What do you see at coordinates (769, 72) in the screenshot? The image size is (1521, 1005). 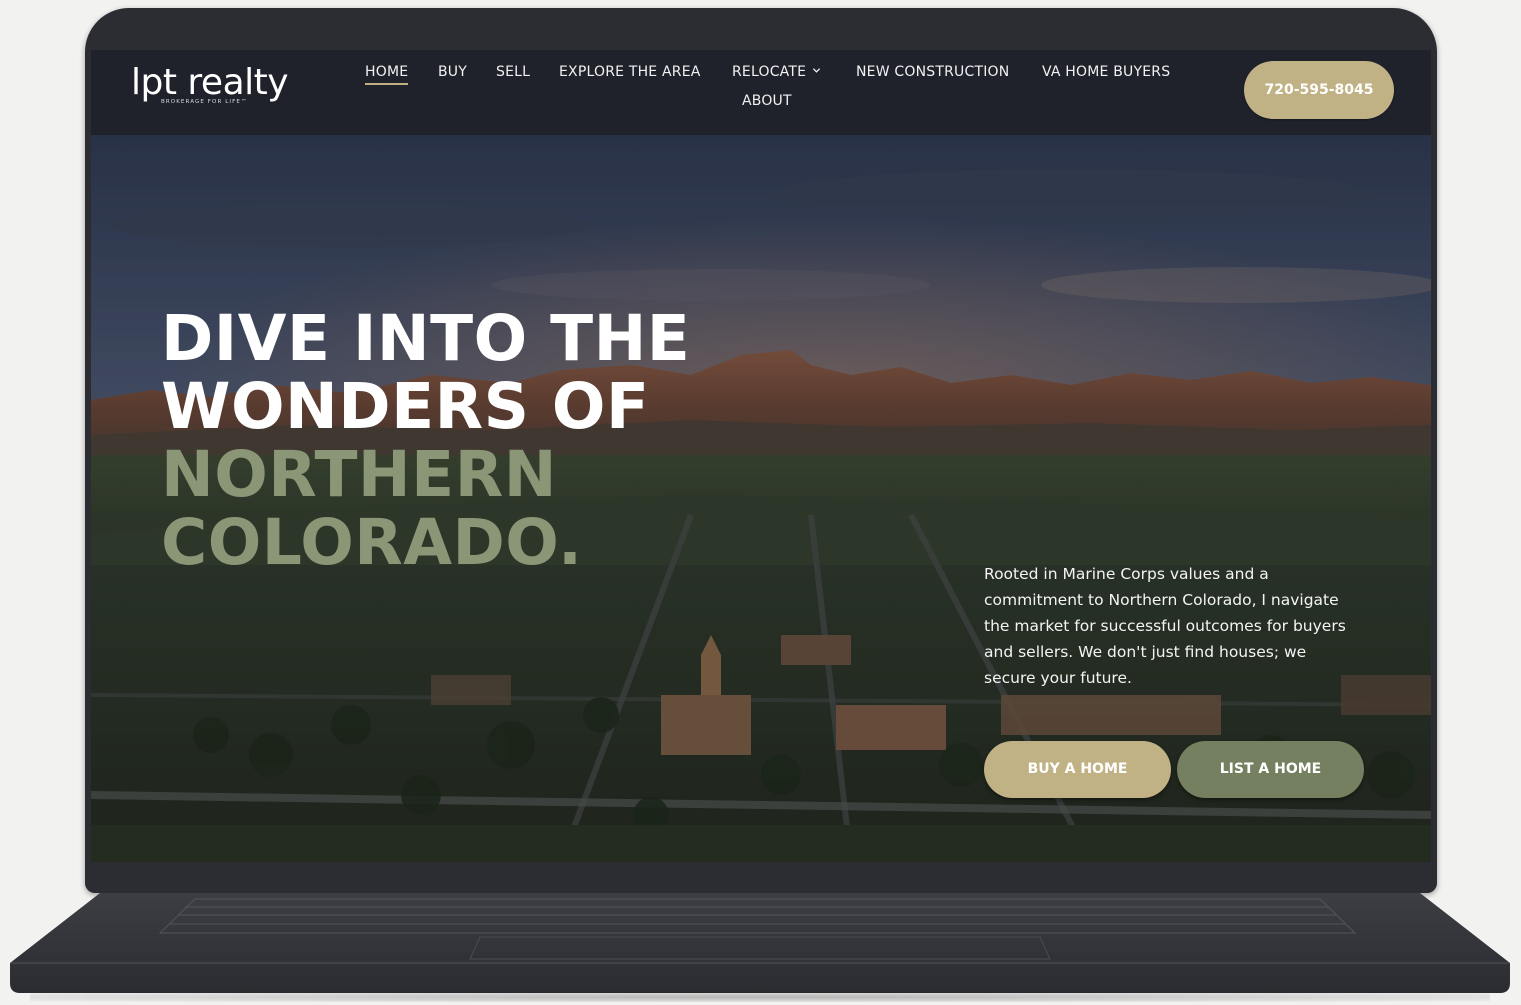 I see `nav-item-relocate-label: RELOCATE` at bounding box center [769, 72].